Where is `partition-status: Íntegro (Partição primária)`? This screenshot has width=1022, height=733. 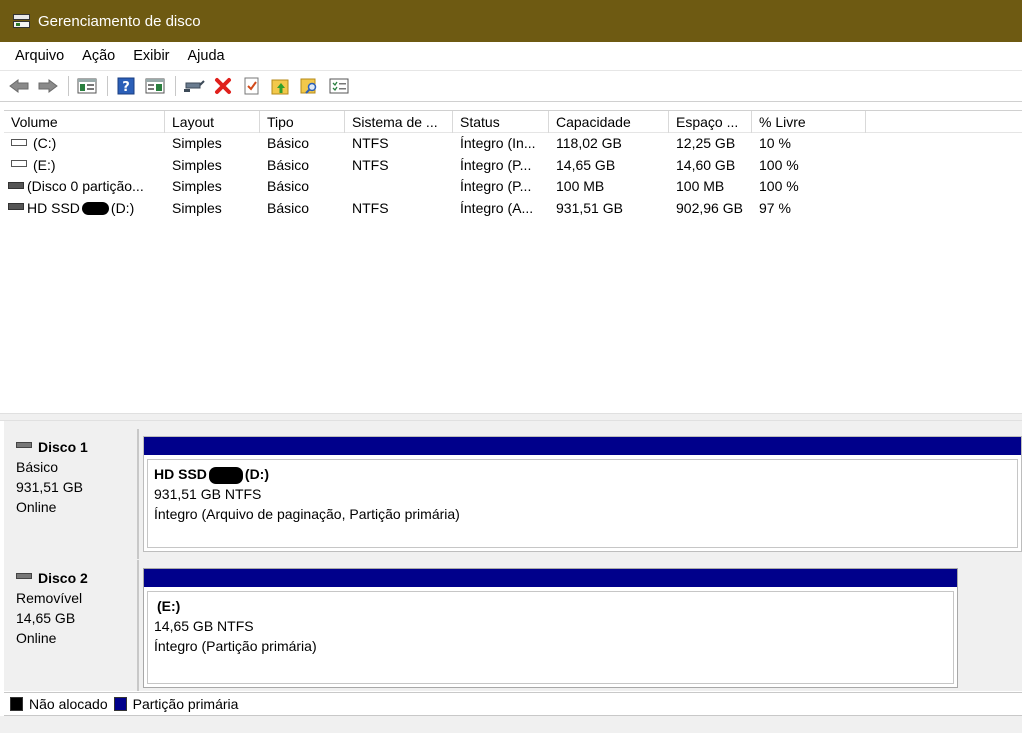
partition-status: Íntegro (Partição primária) is located at coordinates (235, 646).